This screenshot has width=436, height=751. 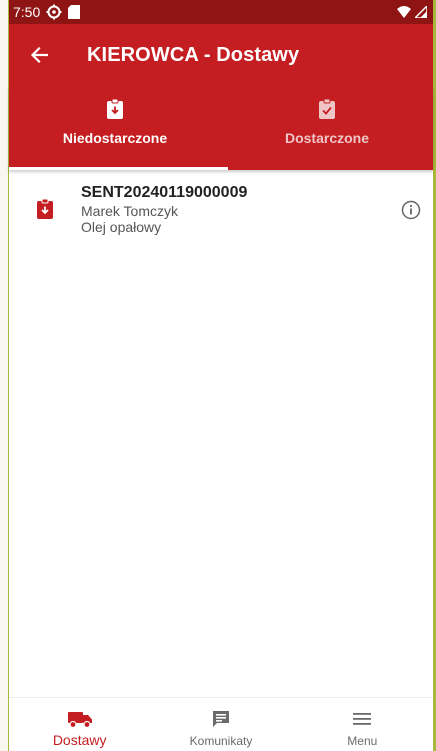 What do you see at coordinates (221, 719) in the screenshot?
I see `message-icon` at bounding box center [221, 719].